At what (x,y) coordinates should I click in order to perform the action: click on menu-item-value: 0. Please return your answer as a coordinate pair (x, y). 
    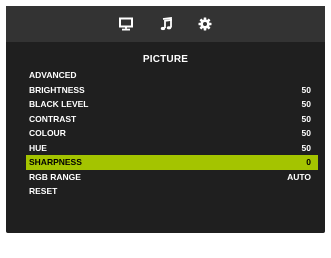
    Looking at the image, I should click on (308, 162).